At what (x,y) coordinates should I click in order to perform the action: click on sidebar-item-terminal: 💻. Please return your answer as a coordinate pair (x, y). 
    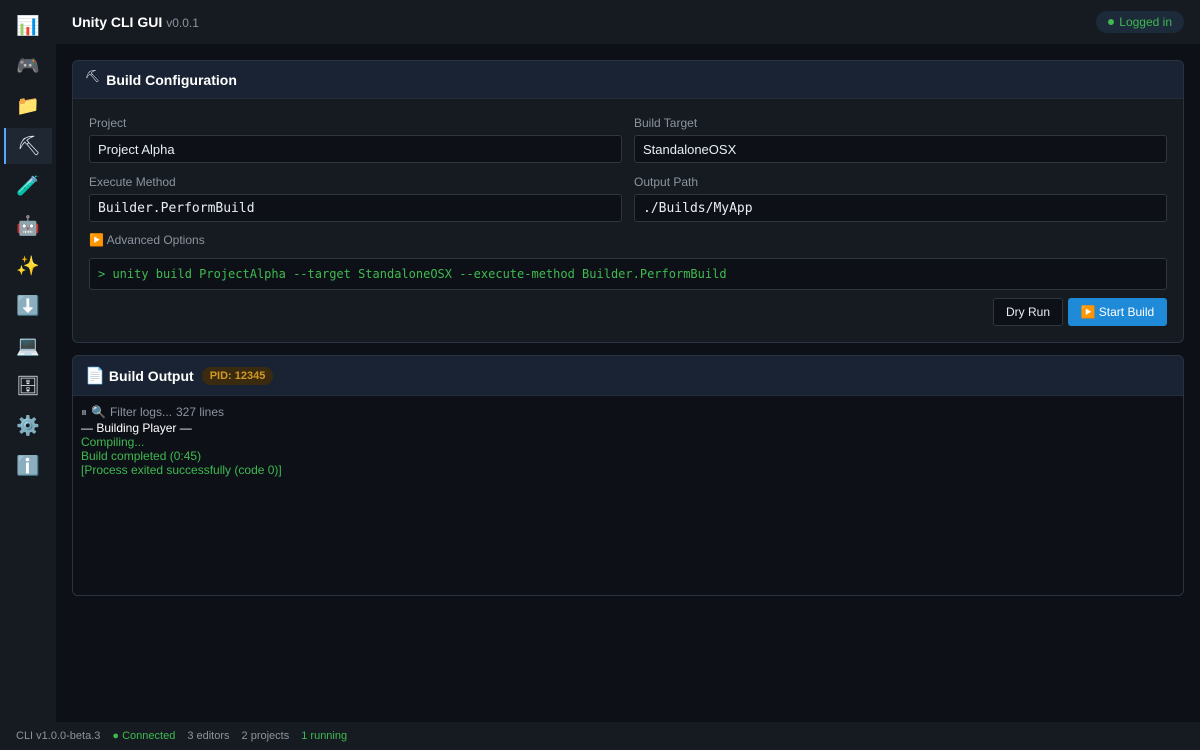
    Looking at the image, I should click on (28, 346).